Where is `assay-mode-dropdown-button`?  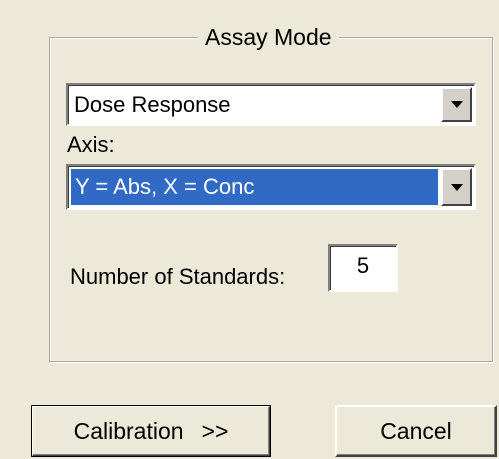
assay-mode-dropdown-button is located at coordinates (456, 104).